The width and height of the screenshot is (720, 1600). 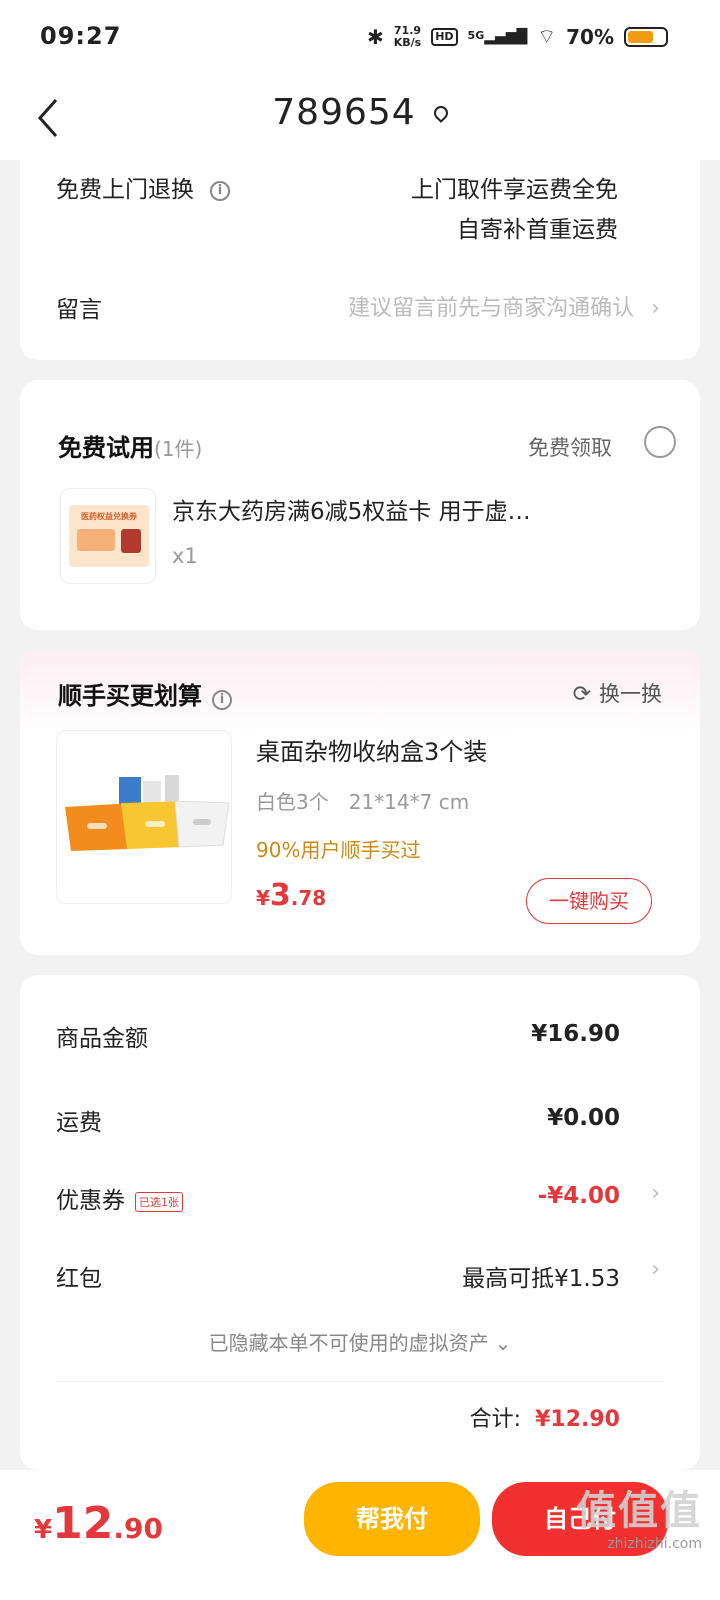 I want to click on buy-together-header: 顺手买更划算 i, so click(x=145, y=693).